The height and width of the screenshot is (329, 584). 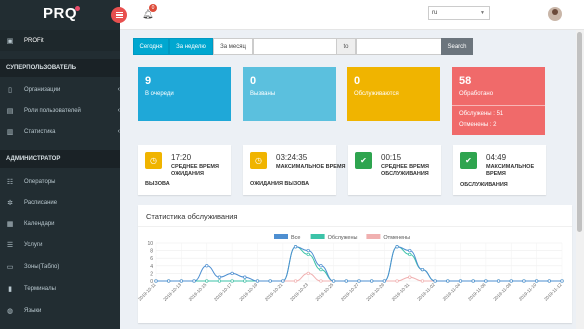 I want to click on x-tick-label: 2019-10-23, so click(x=299, y=292).